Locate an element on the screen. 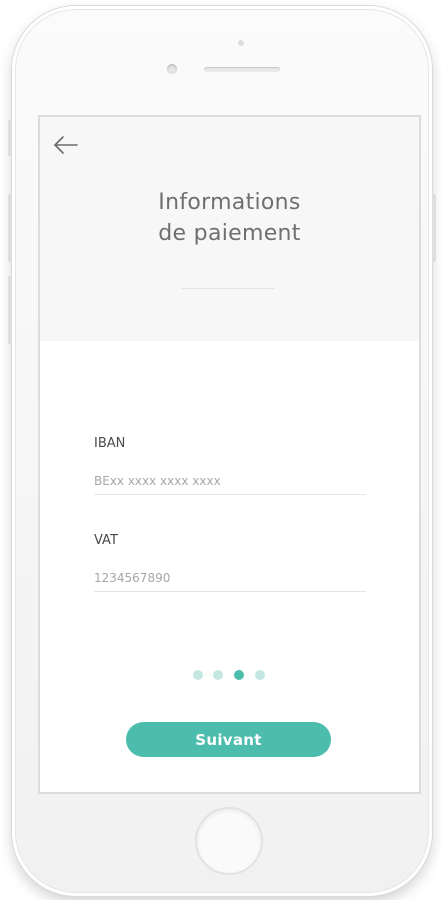  title-divider is located at coordinates (228, 288).